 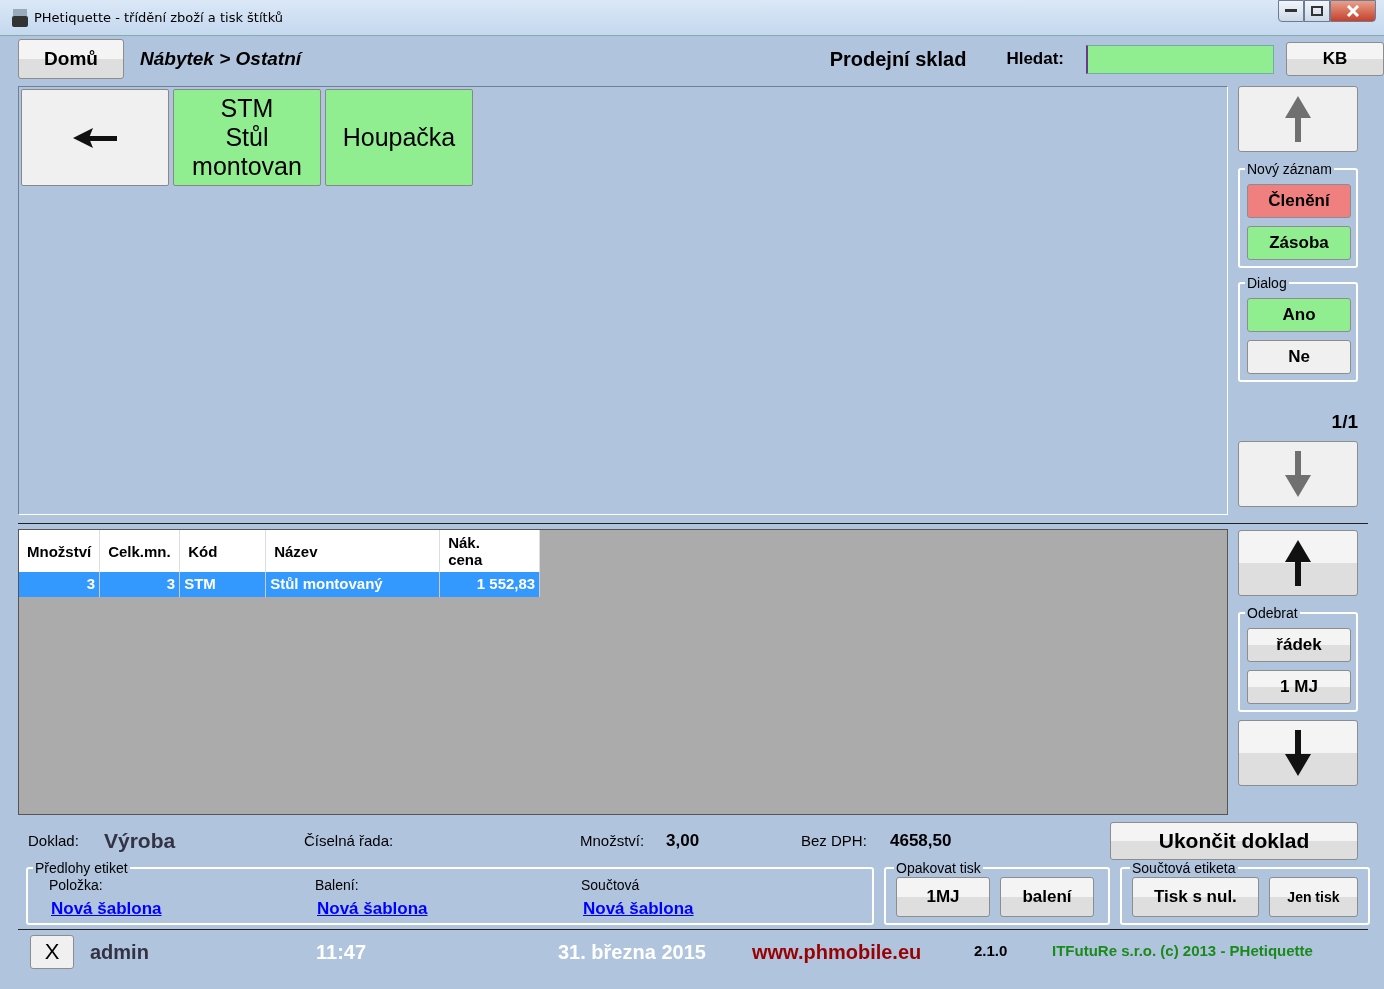 What do you see at coordinates (140, 841) in the screenshot?
I see `document-type: Výroba` at bounding box center [140, 841].